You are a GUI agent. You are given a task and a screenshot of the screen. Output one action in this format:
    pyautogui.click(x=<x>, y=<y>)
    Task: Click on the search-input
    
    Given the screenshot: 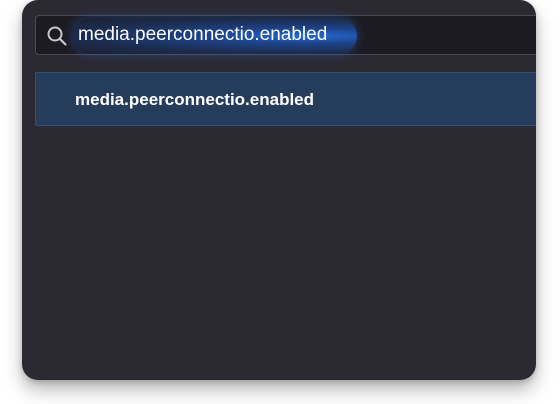 What is the action you would take?
    pyautogui.click(x=228, y=35)
    